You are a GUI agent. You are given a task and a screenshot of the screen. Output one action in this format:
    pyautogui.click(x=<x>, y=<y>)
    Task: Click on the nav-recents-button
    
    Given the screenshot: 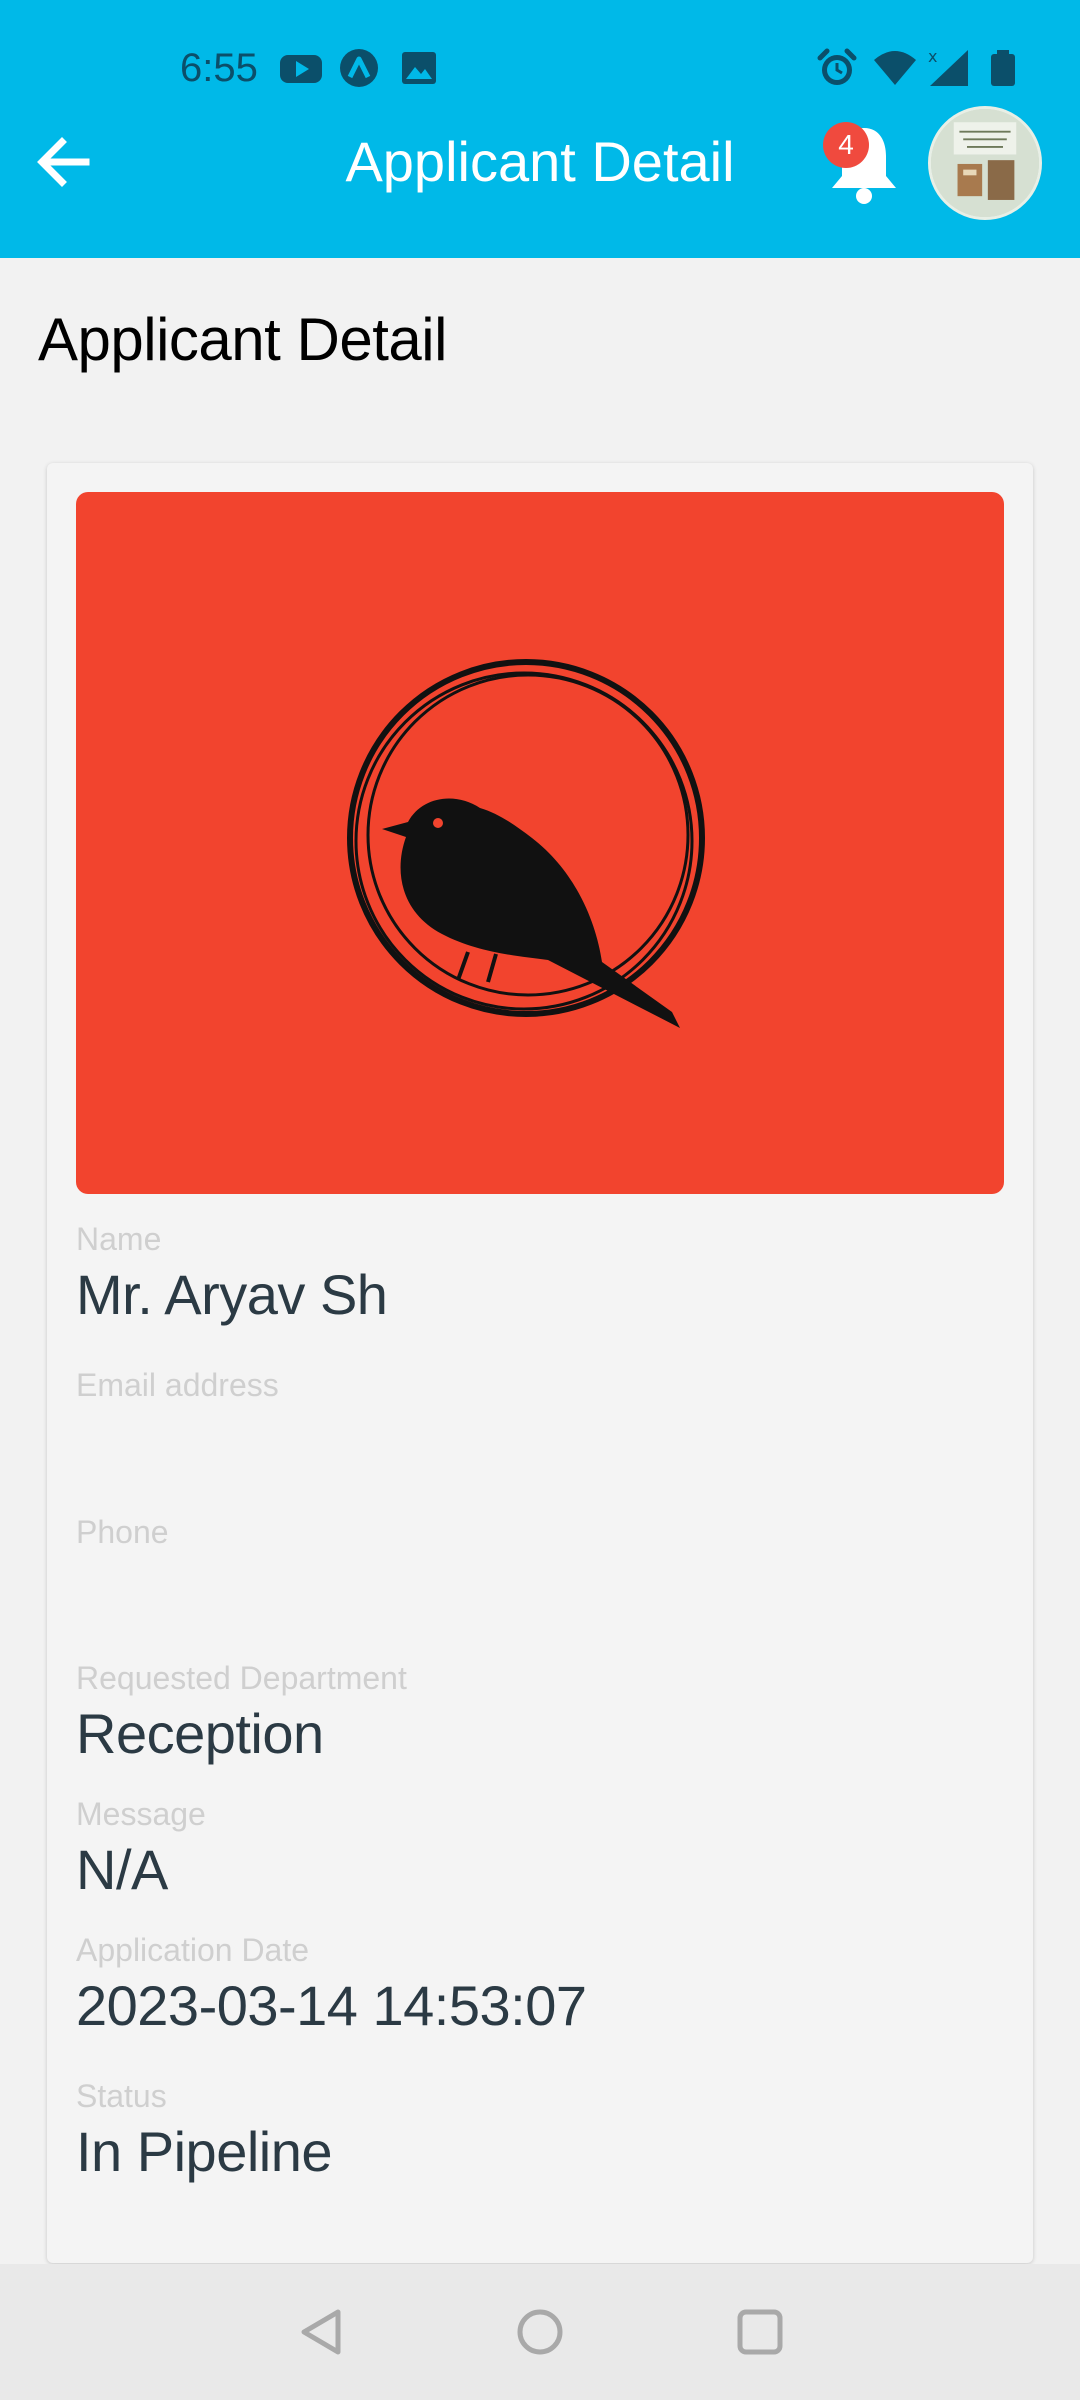 What is the action you would take?
    pyautogui.click(x=760, y=2332)
    